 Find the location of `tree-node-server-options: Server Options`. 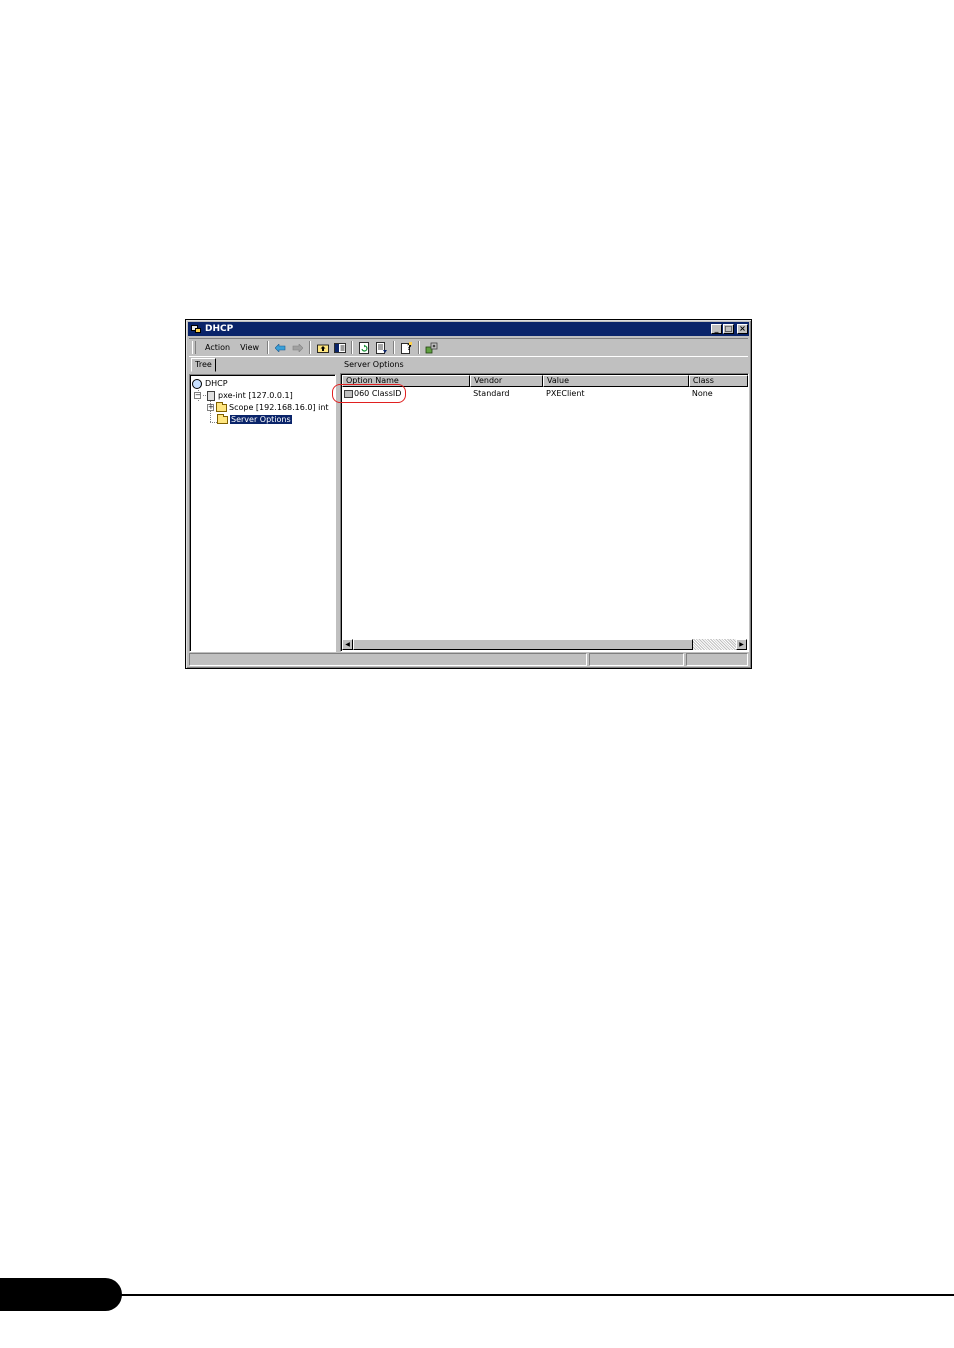

tree-node-server-options: Server Options is located at coordinates (254, 419).